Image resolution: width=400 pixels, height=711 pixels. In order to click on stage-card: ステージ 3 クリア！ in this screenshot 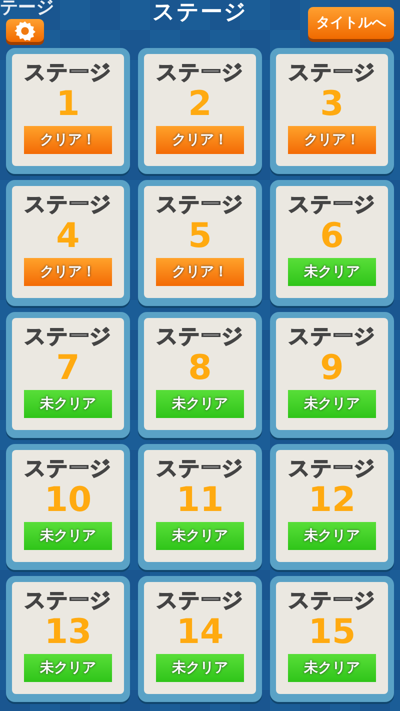, I will do `click(332, 111)`.